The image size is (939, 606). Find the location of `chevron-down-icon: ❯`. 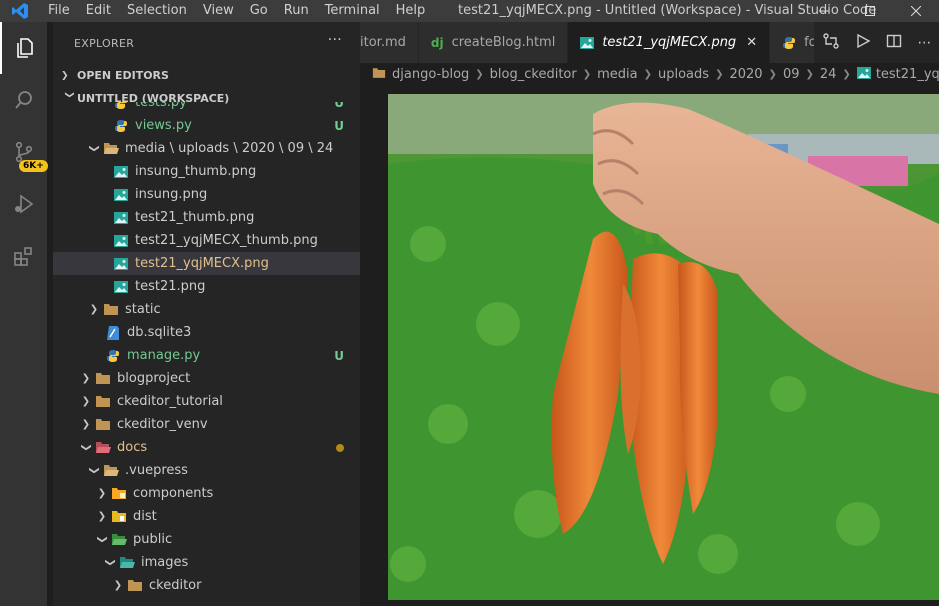

chevron-down-icon: ❯ is located at coordinates (86, 447).